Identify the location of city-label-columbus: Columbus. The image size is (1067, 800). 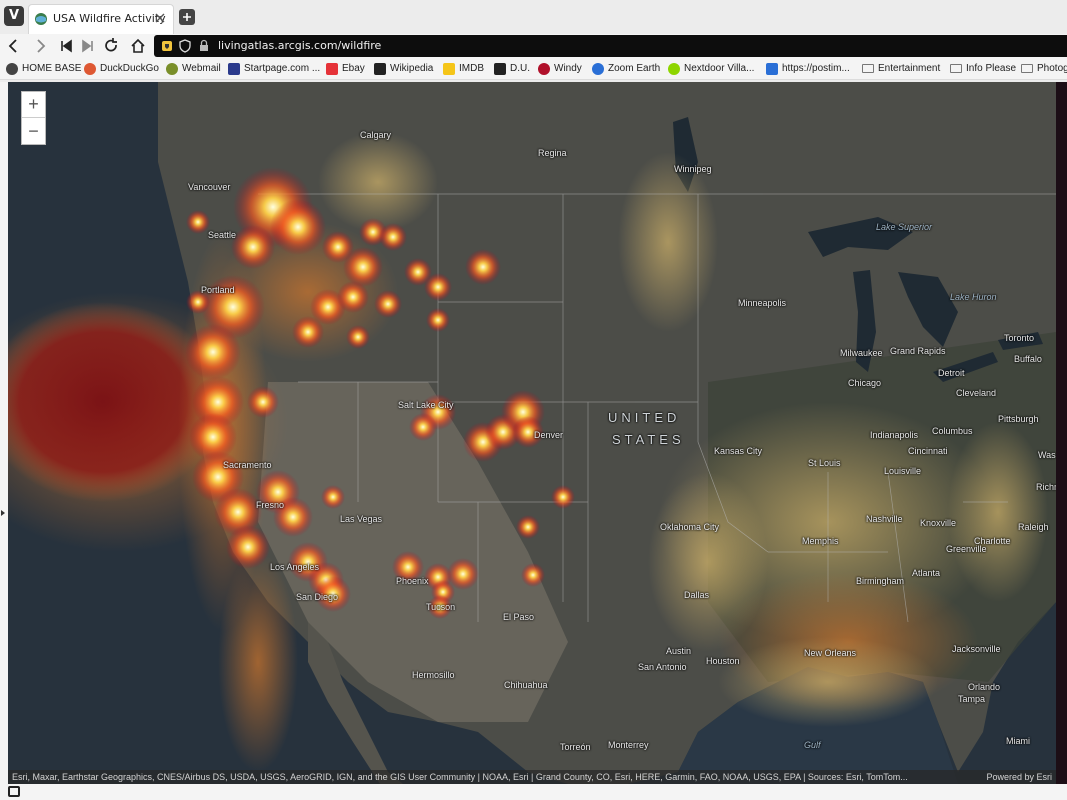
(952, 431).